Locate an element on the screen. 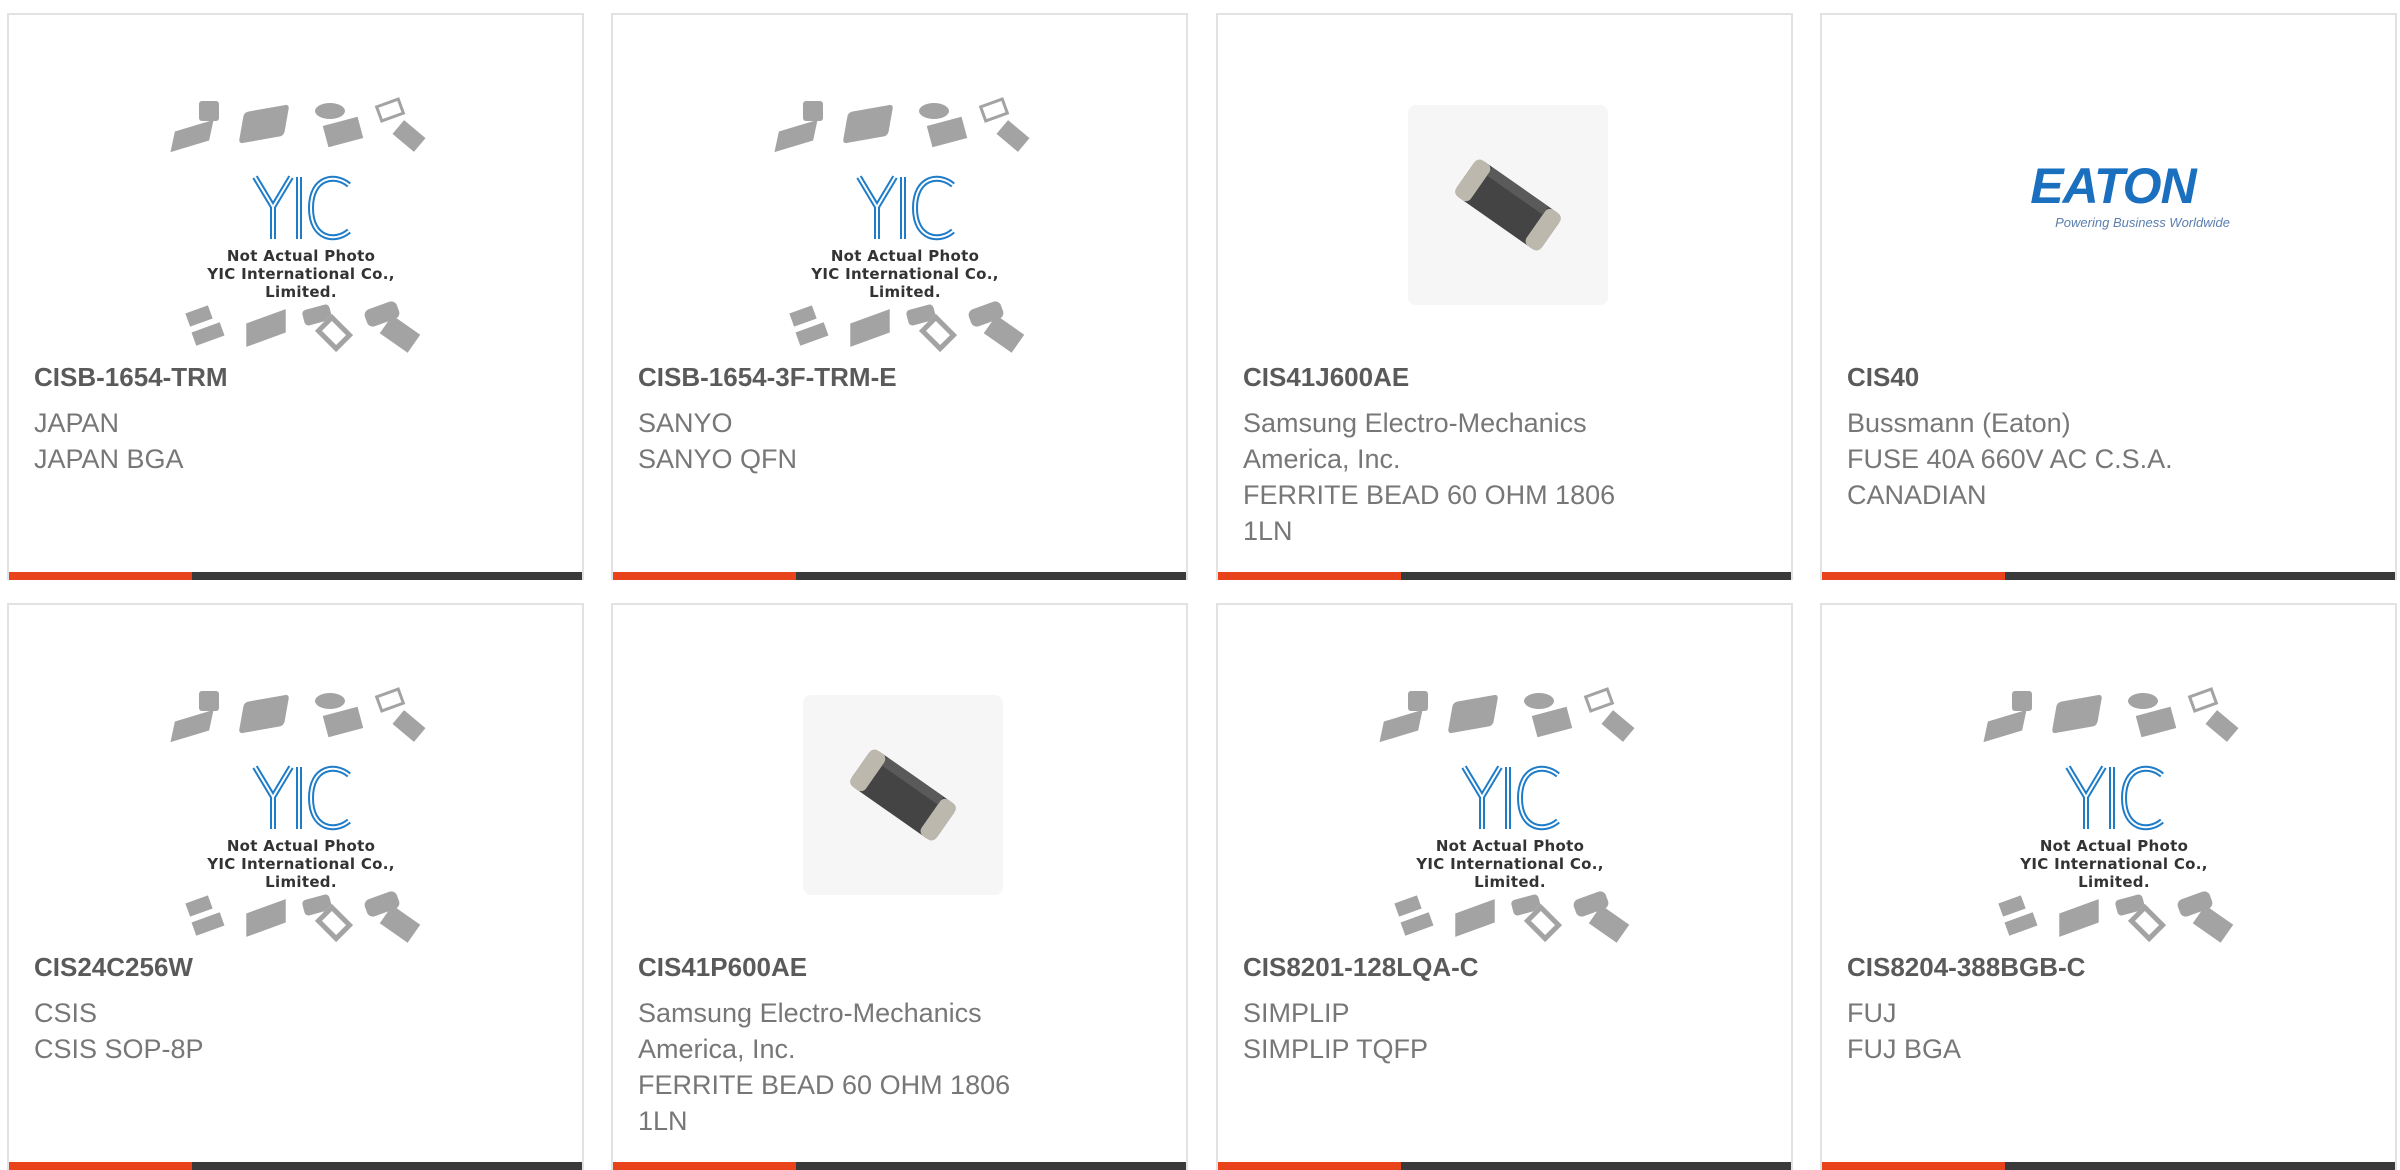 This screenshot has height=1170, width=2400. product-details: JAPAN JAPAN BGA is located at coordinates (254, 441).